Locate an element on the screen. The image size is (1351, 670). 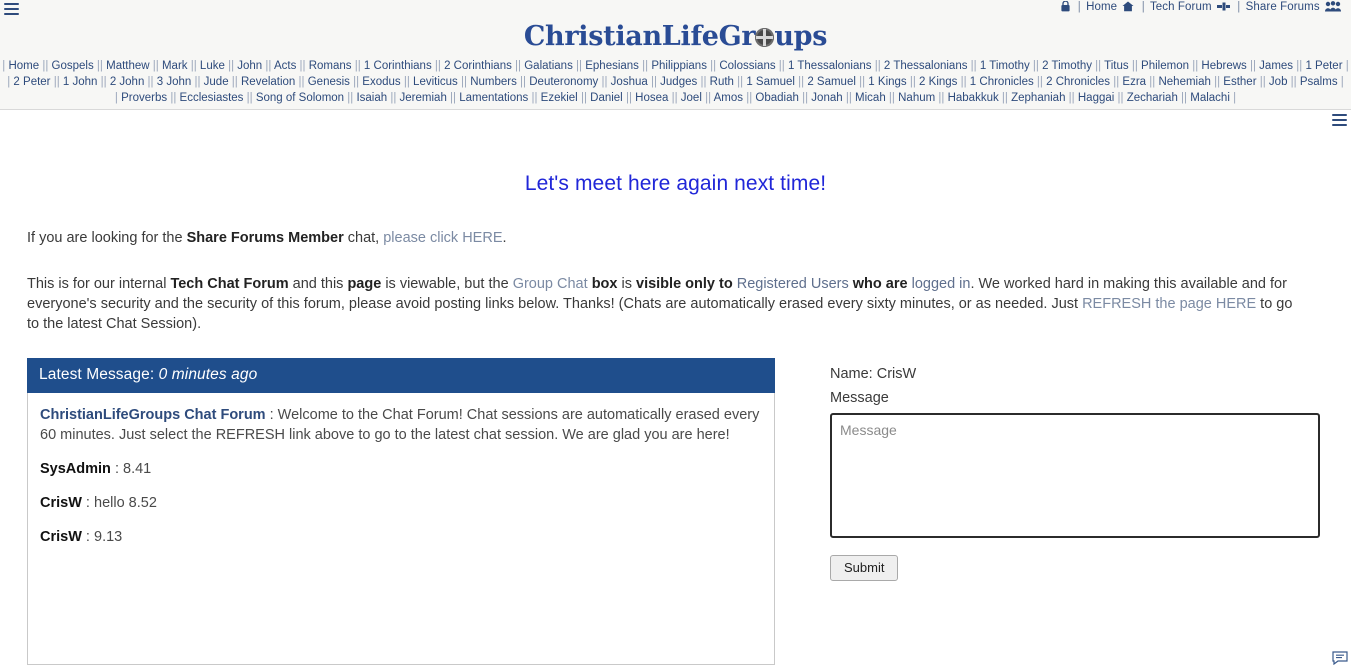
book-nav-item: Revelation is located at coordinates (268, 82).